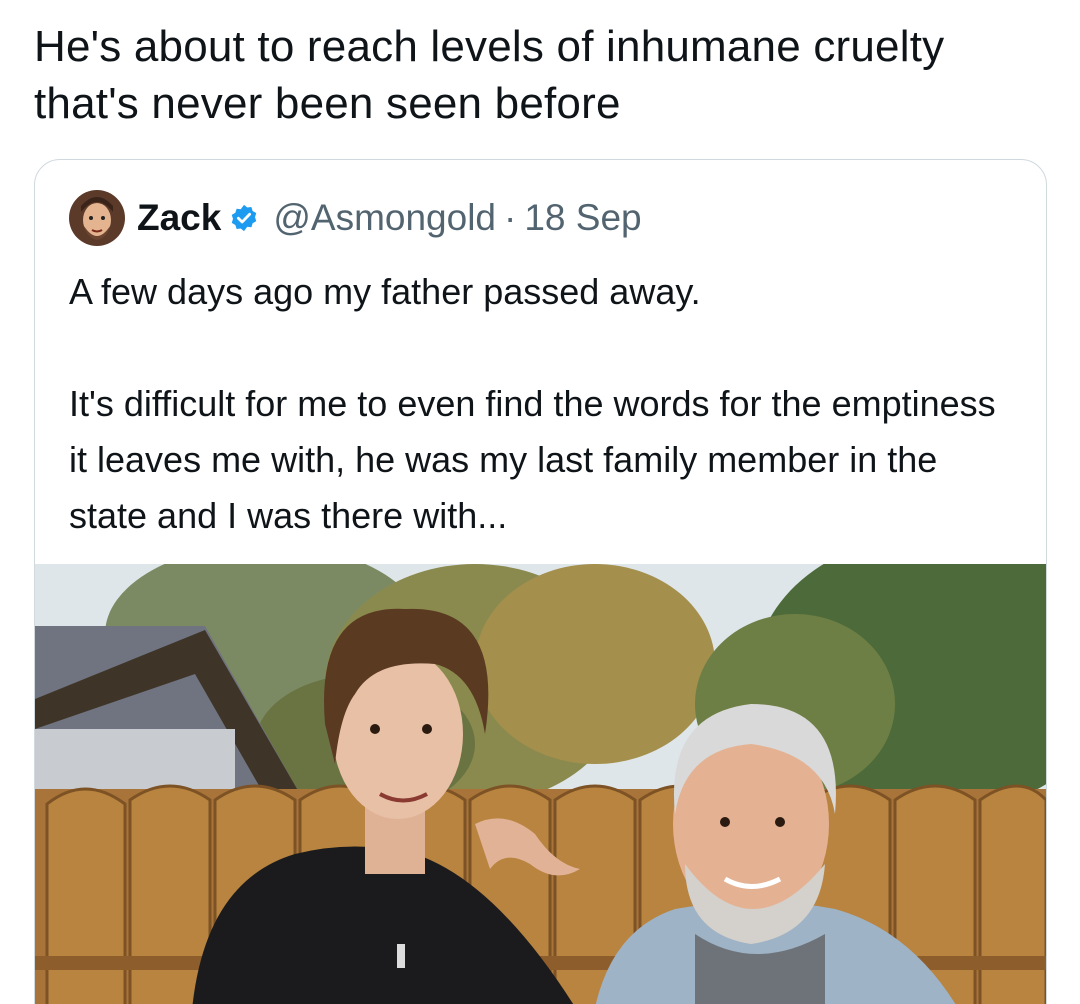 Image resolution: width=1080 pixels, height=1004 pixels. What do you see at coordinates (385, 291) in the screenshot?
I see `quoted-tweet-line: A few days ago my father passed away.` at bounding box center [385, 291].